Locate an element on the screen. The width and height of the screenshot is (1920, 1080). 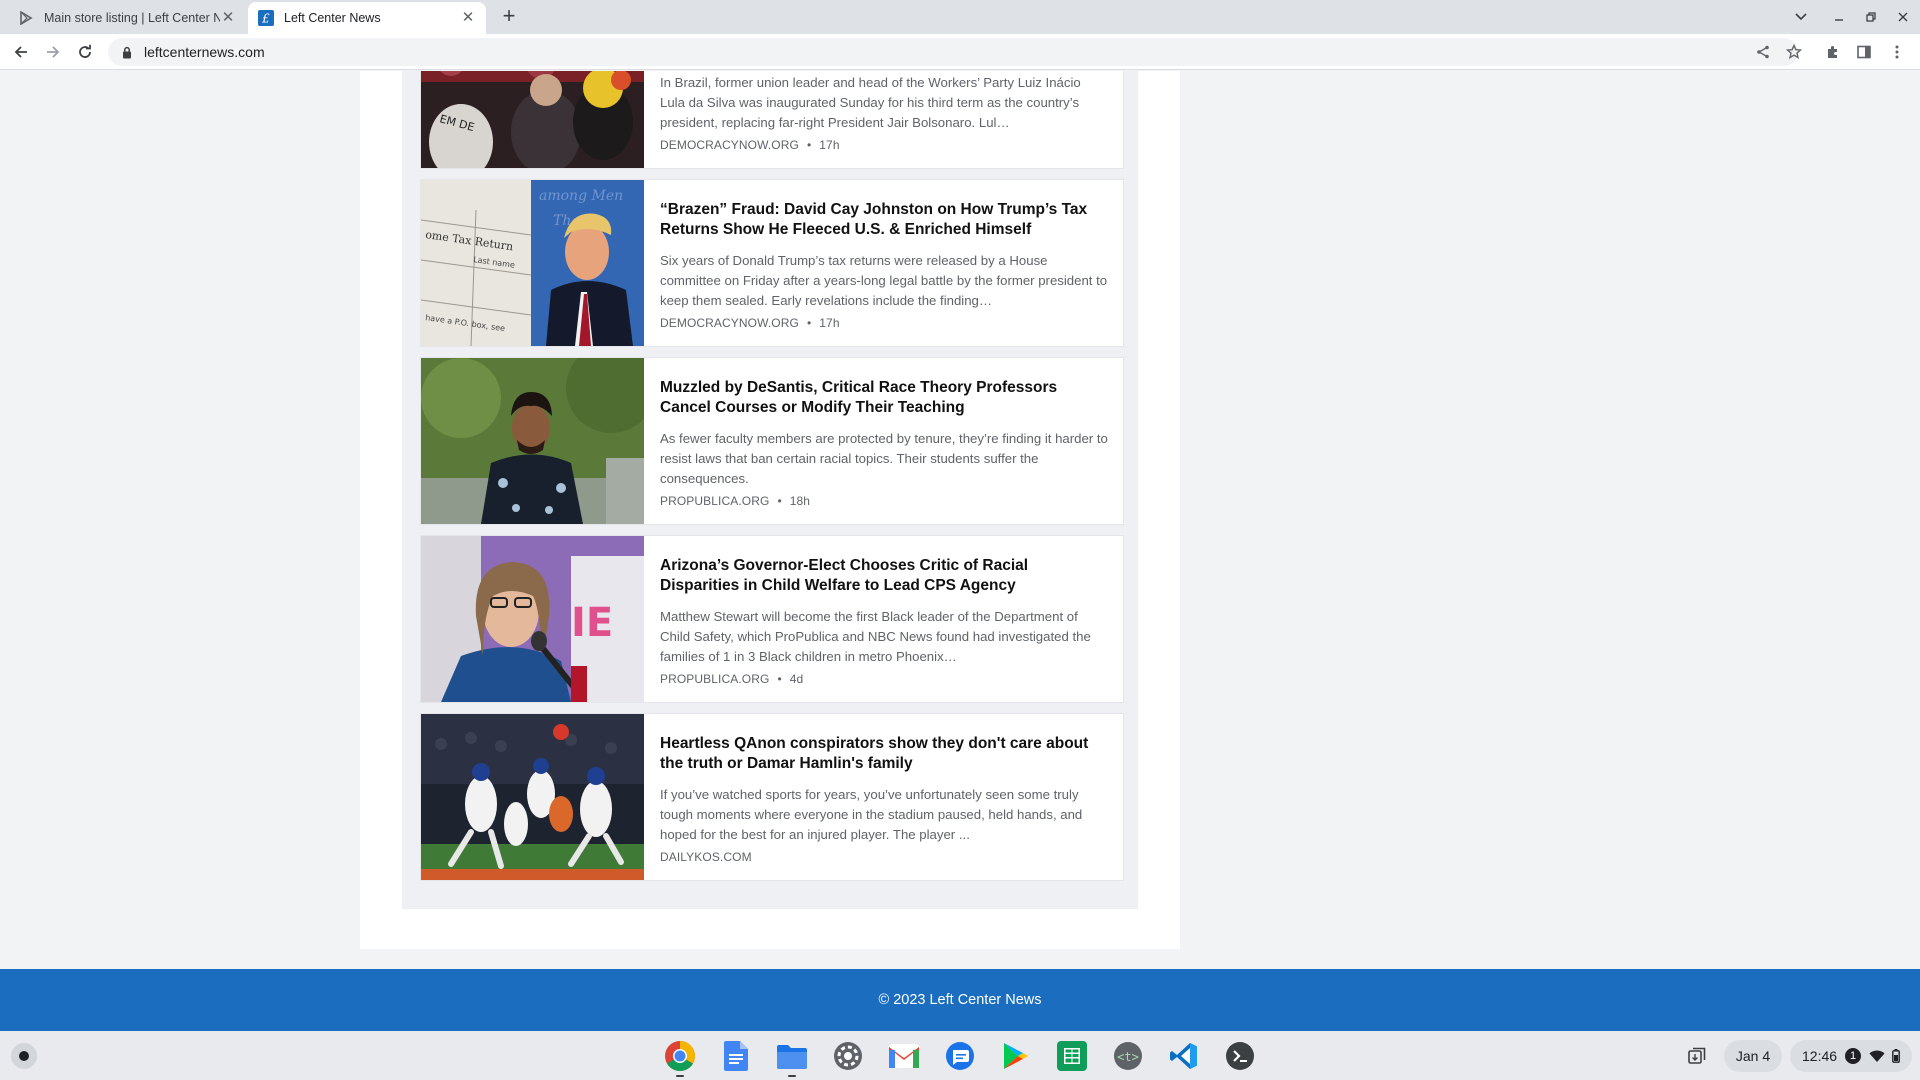
article-time: 18h is located at coordinates (800, 501).